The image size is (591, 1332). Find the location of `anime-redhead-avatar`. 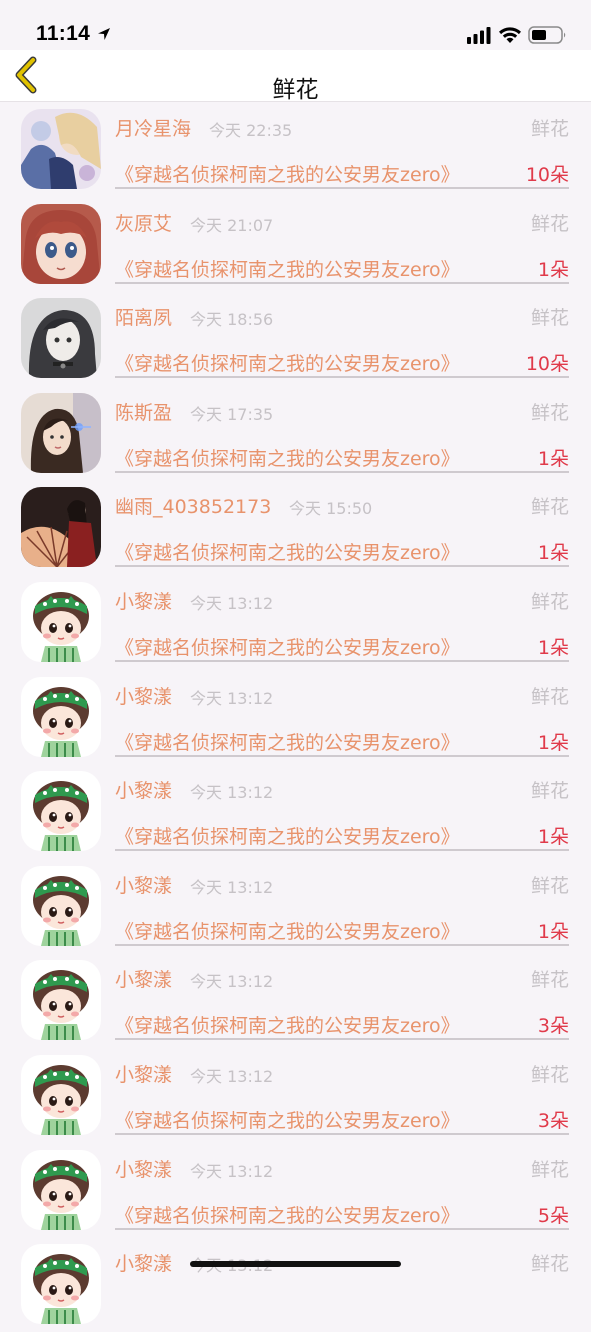

anime-redhead-avatar is located at coordinates (61, 243).